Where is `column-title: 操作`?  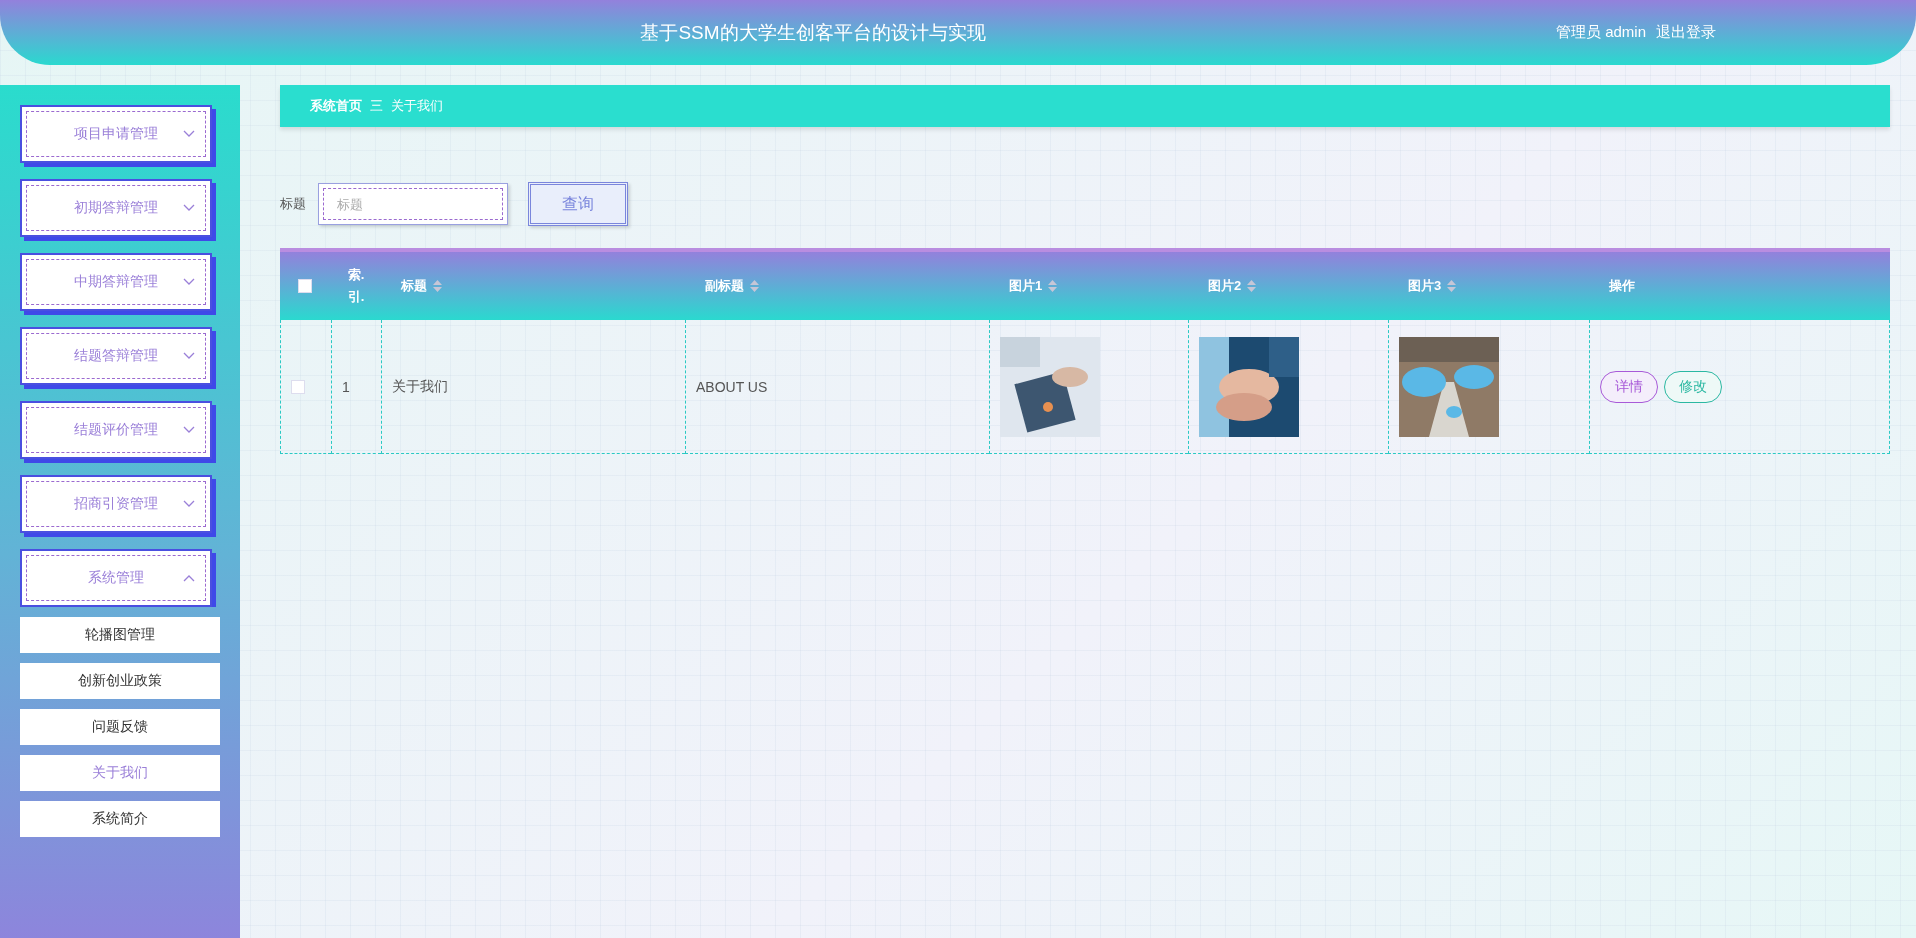
column-title: 操作 is located at coordinates (1622, 286).